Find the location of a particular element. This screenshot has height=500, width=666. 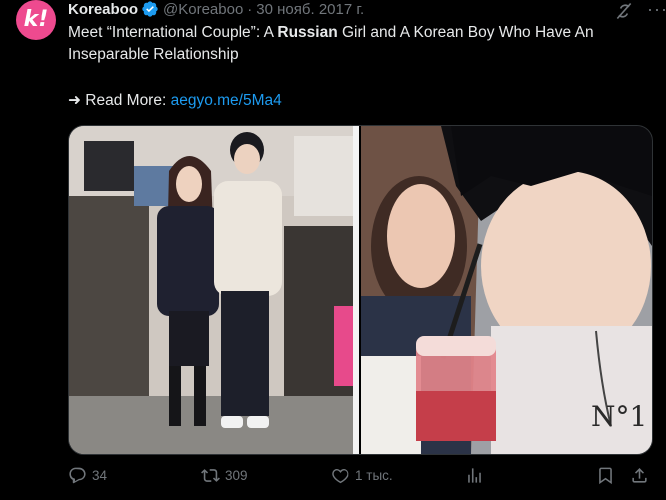

bookmark-icon is located at coordinates (605, 476).